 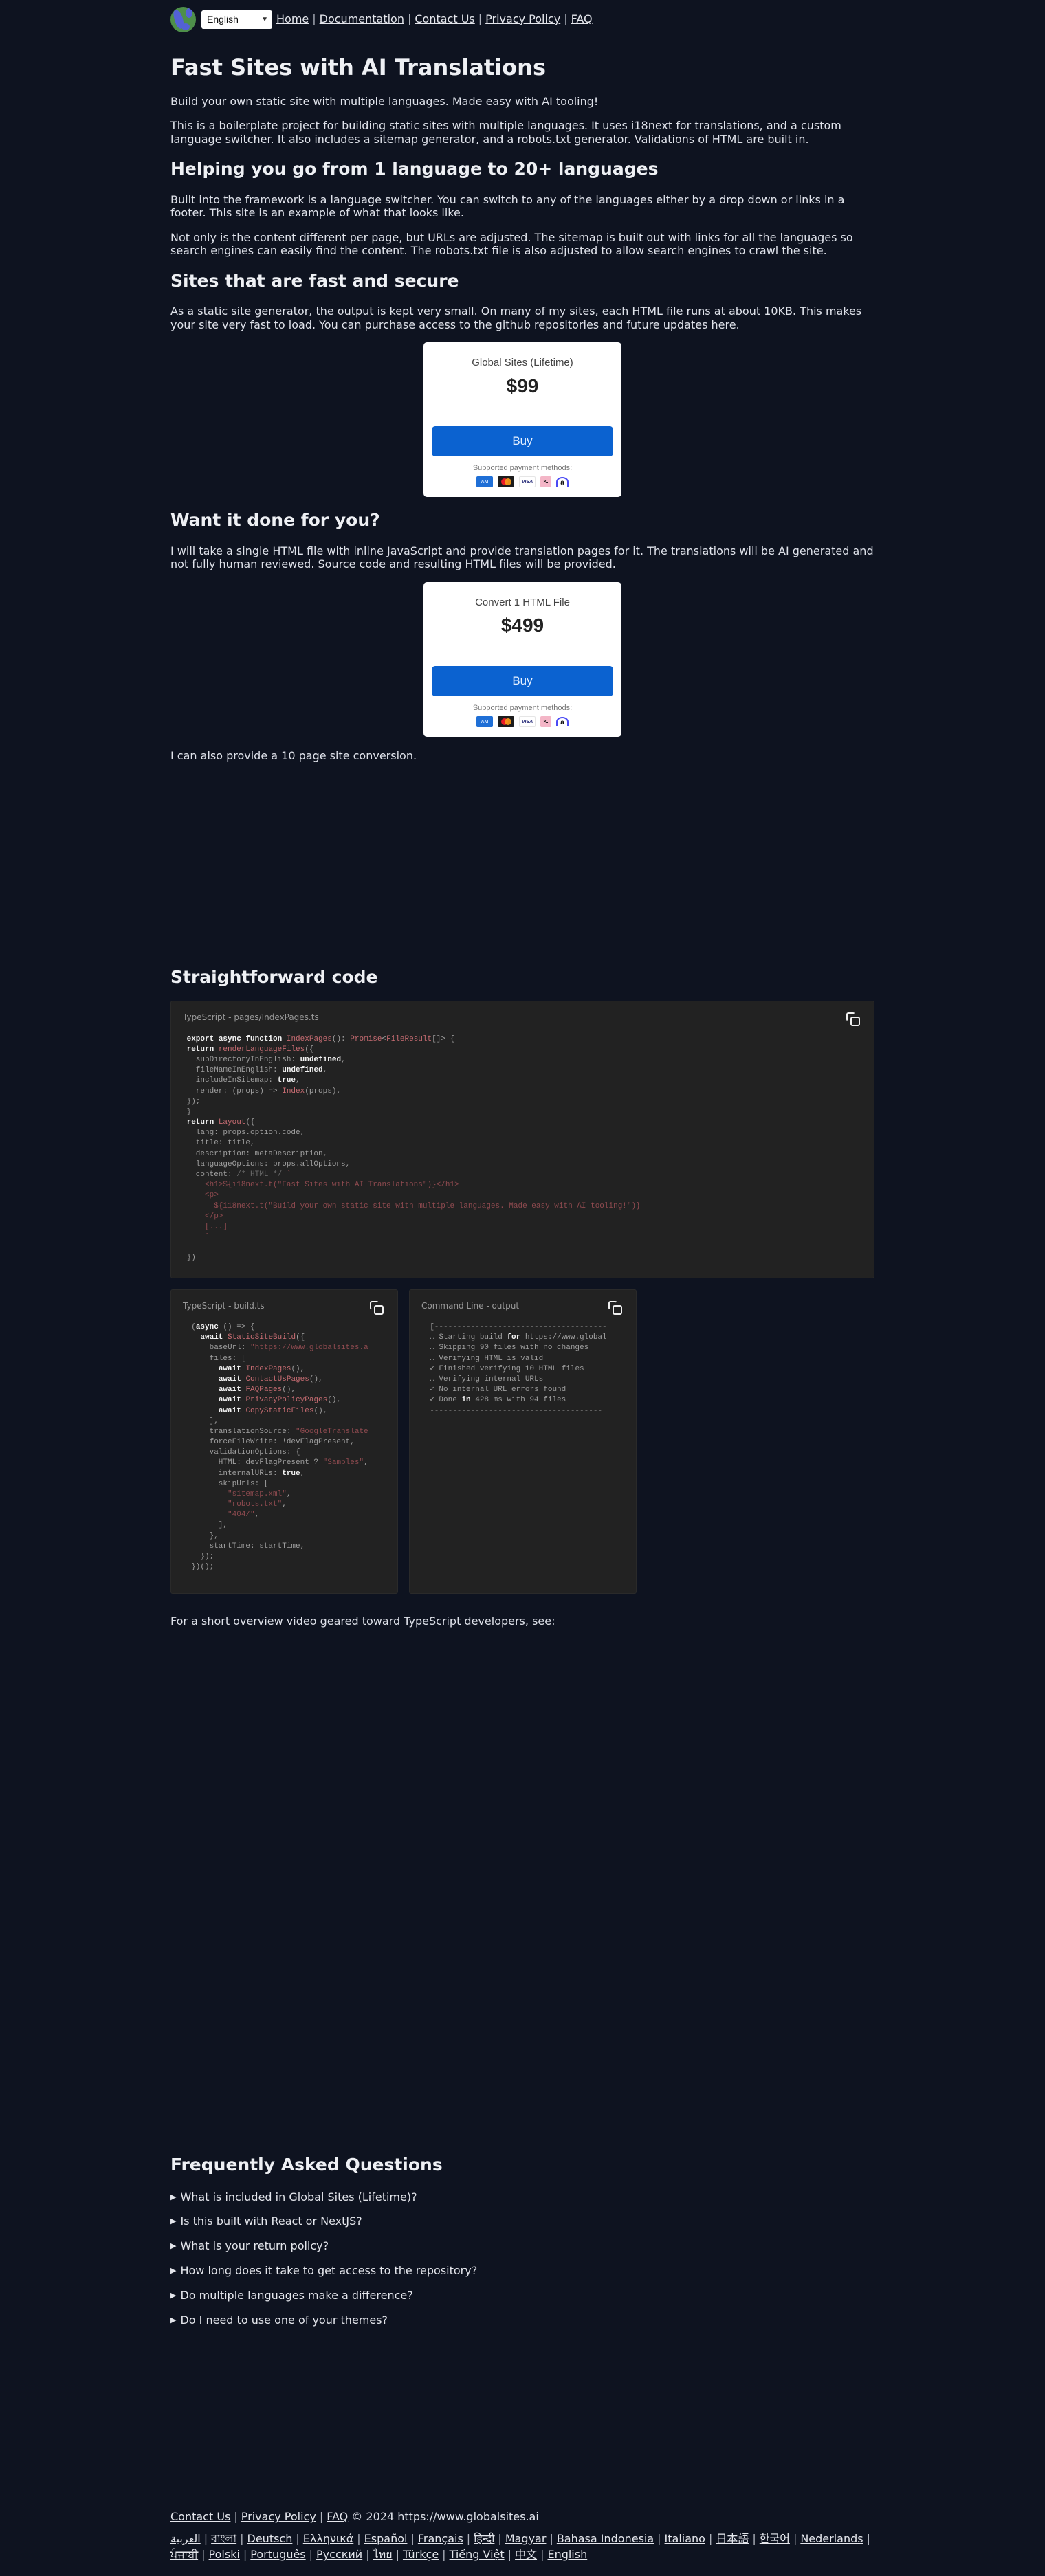 I want to click on footer-language-link: Nederlands, so click(x=831, y=2538).